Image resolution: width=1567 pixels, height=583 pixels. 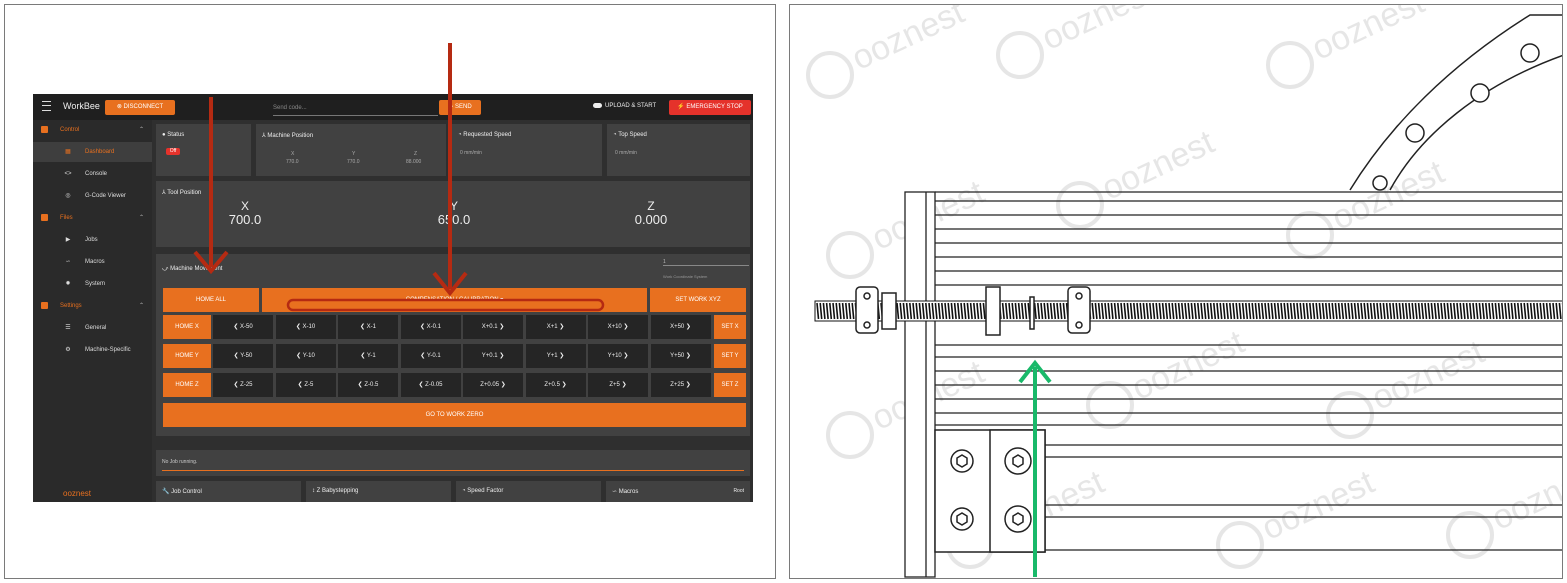 I want to click on carriage-plate, so click(x=990, y=491).